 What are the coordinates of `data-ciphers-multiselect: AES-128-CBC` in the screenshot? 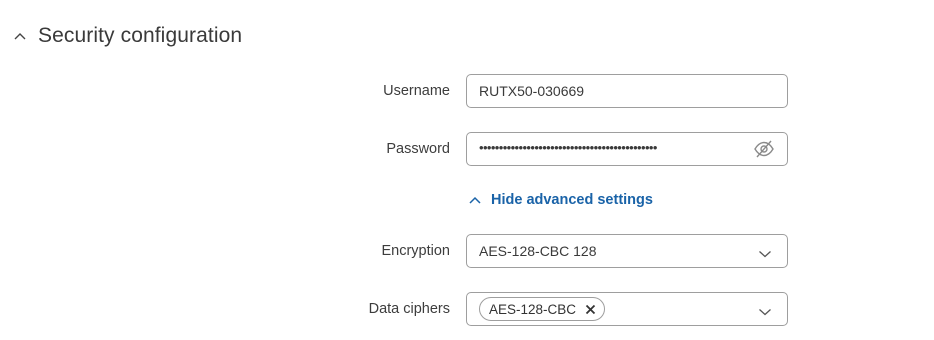 It's located at (627, 309).